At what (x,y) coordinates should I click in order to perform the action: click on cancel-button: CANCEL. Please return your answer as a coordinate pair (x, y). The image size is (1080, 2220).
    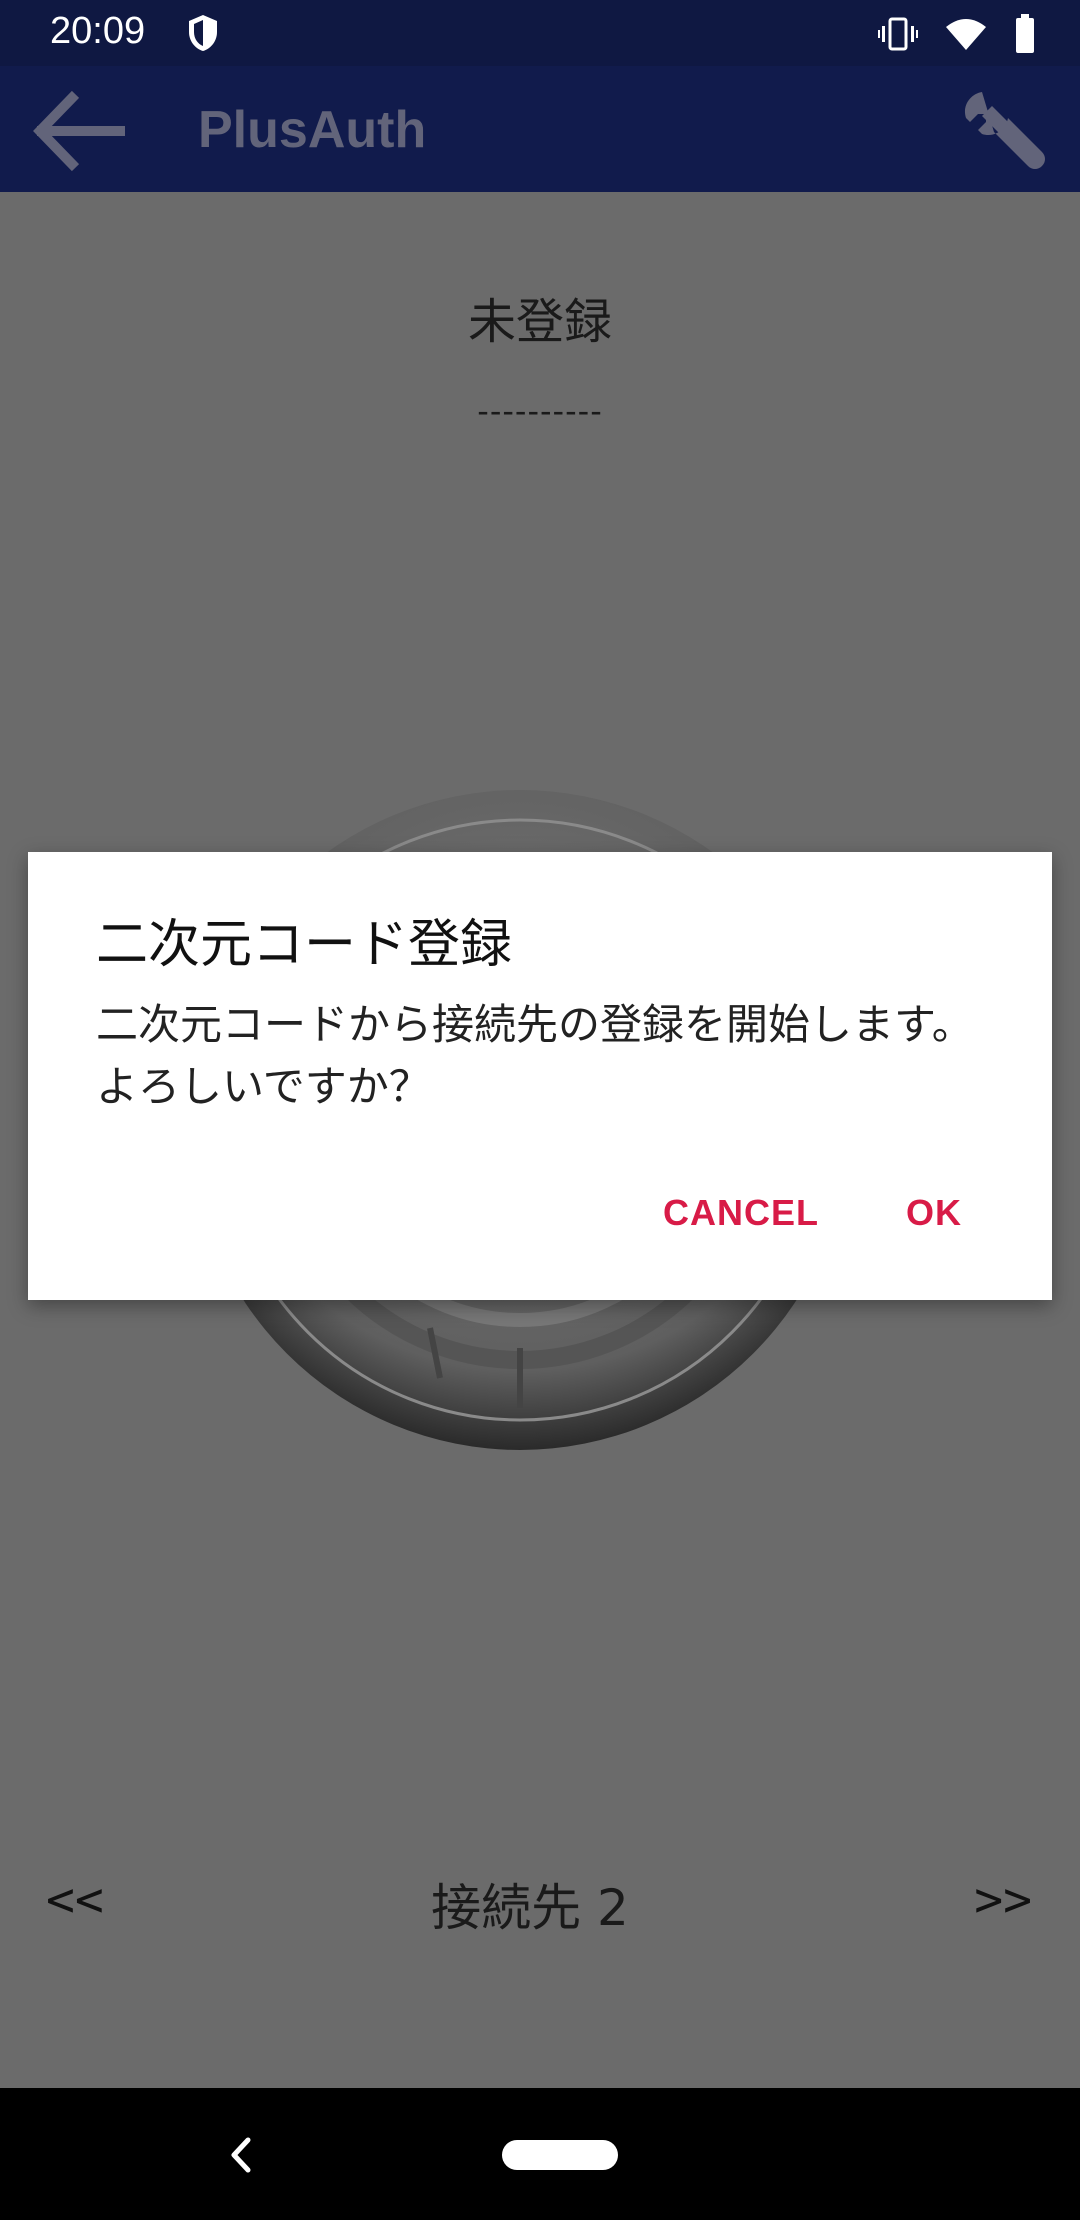
    Looking at the image, I should click on (741, 1213).